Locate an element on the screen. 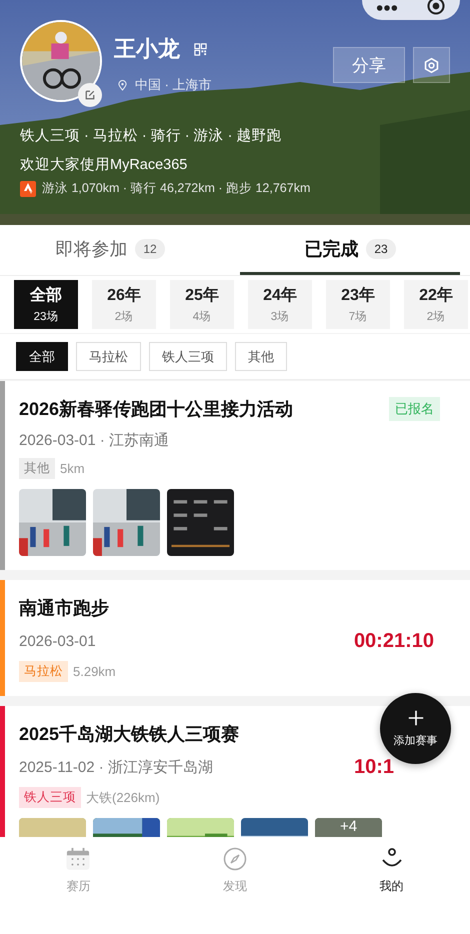 The image size is (470, 934). race-title: 南通市跑步 is located at coordinates (64, 608).